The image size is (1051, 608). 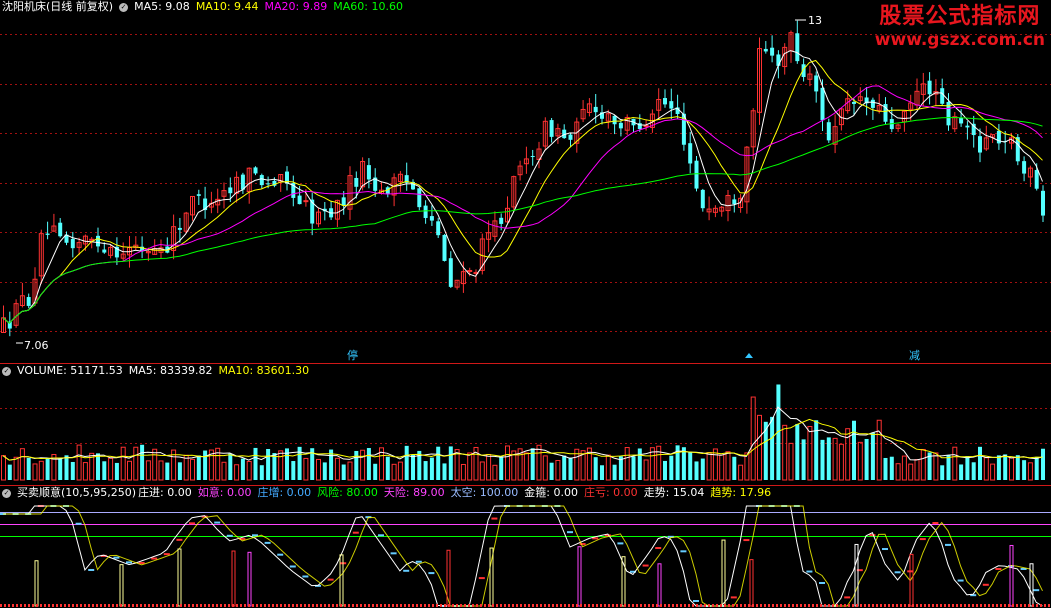 I want to click on volume-ma10-line, so click(x=522, y=439).